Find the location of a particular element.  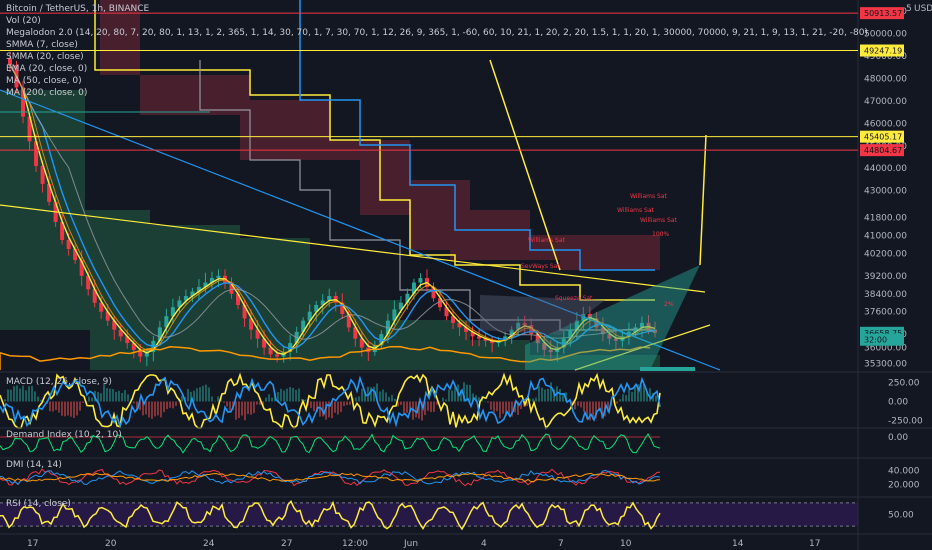

price-axis-tick: 48000.00 is located at coordinates (885, 79).